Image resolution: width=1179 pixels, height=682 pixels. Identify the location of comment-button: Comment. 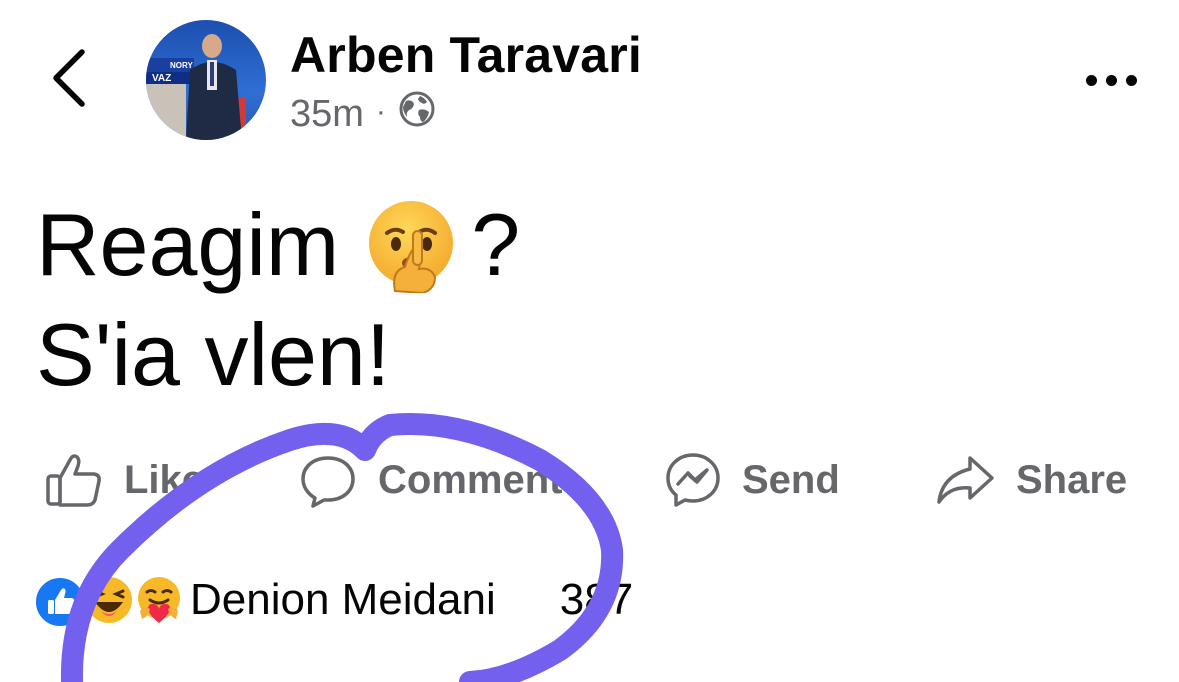
(430, 480).